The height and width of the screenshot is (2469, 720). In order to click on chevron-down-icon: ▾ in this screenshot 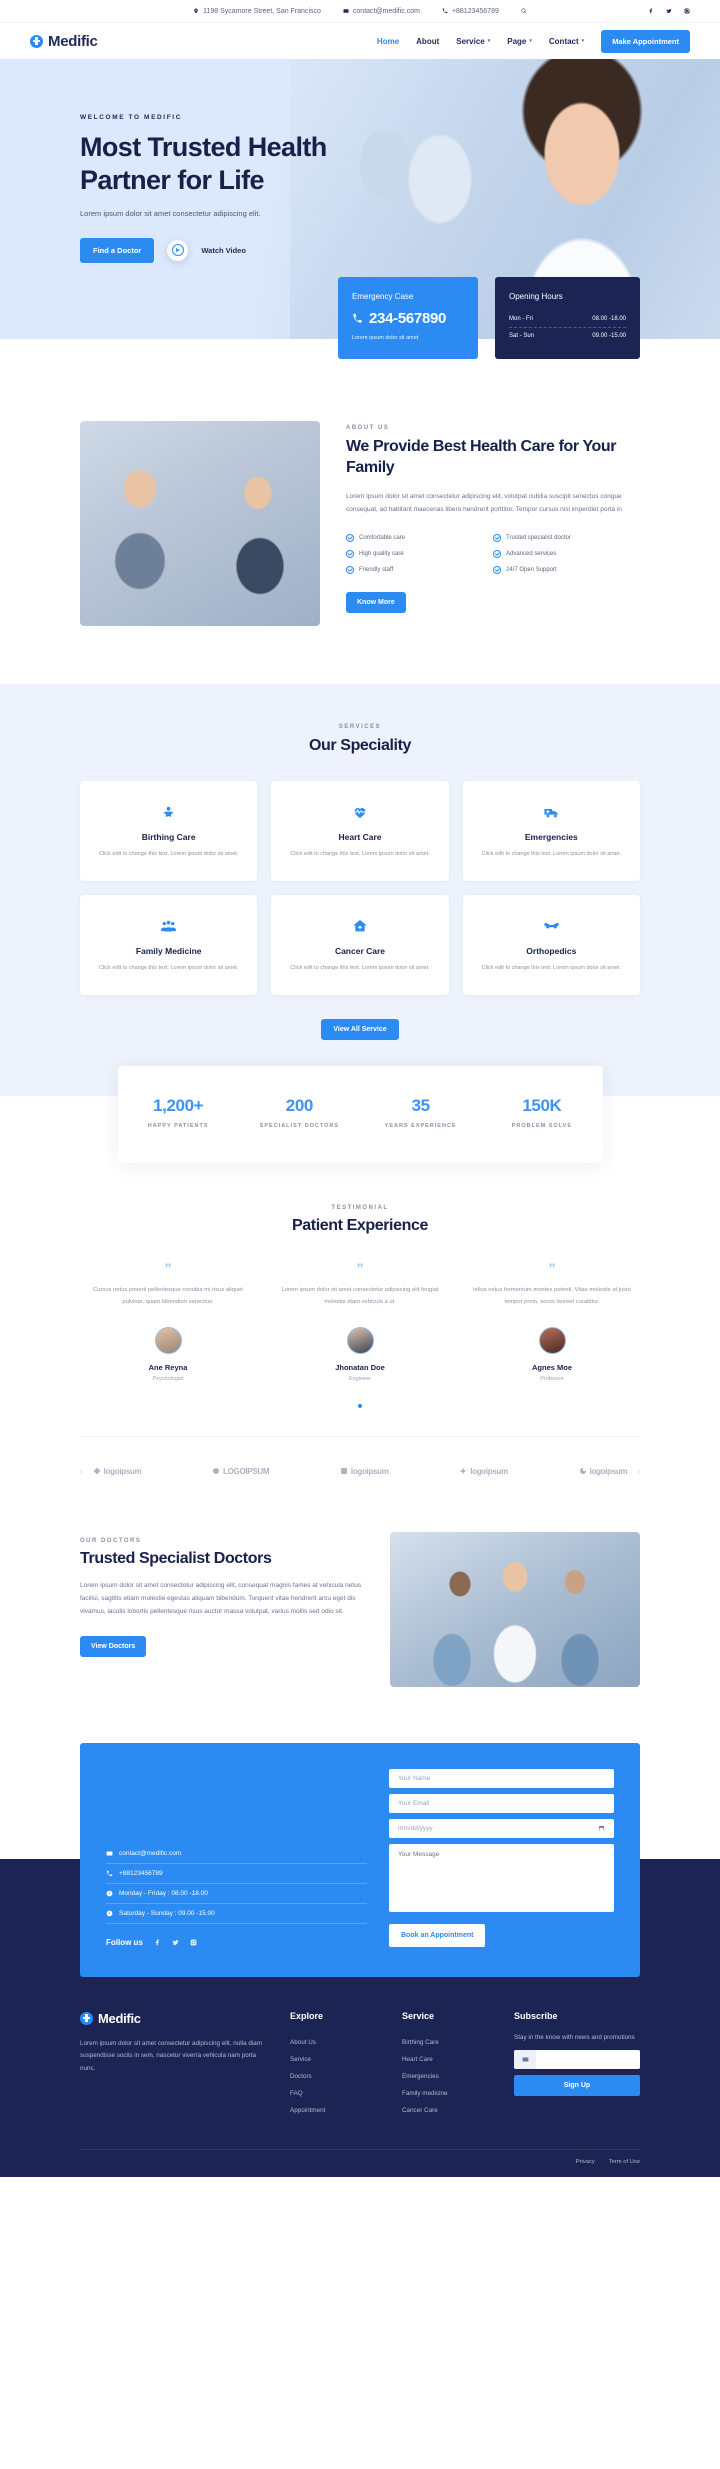, I will do `click(489, 41)`.